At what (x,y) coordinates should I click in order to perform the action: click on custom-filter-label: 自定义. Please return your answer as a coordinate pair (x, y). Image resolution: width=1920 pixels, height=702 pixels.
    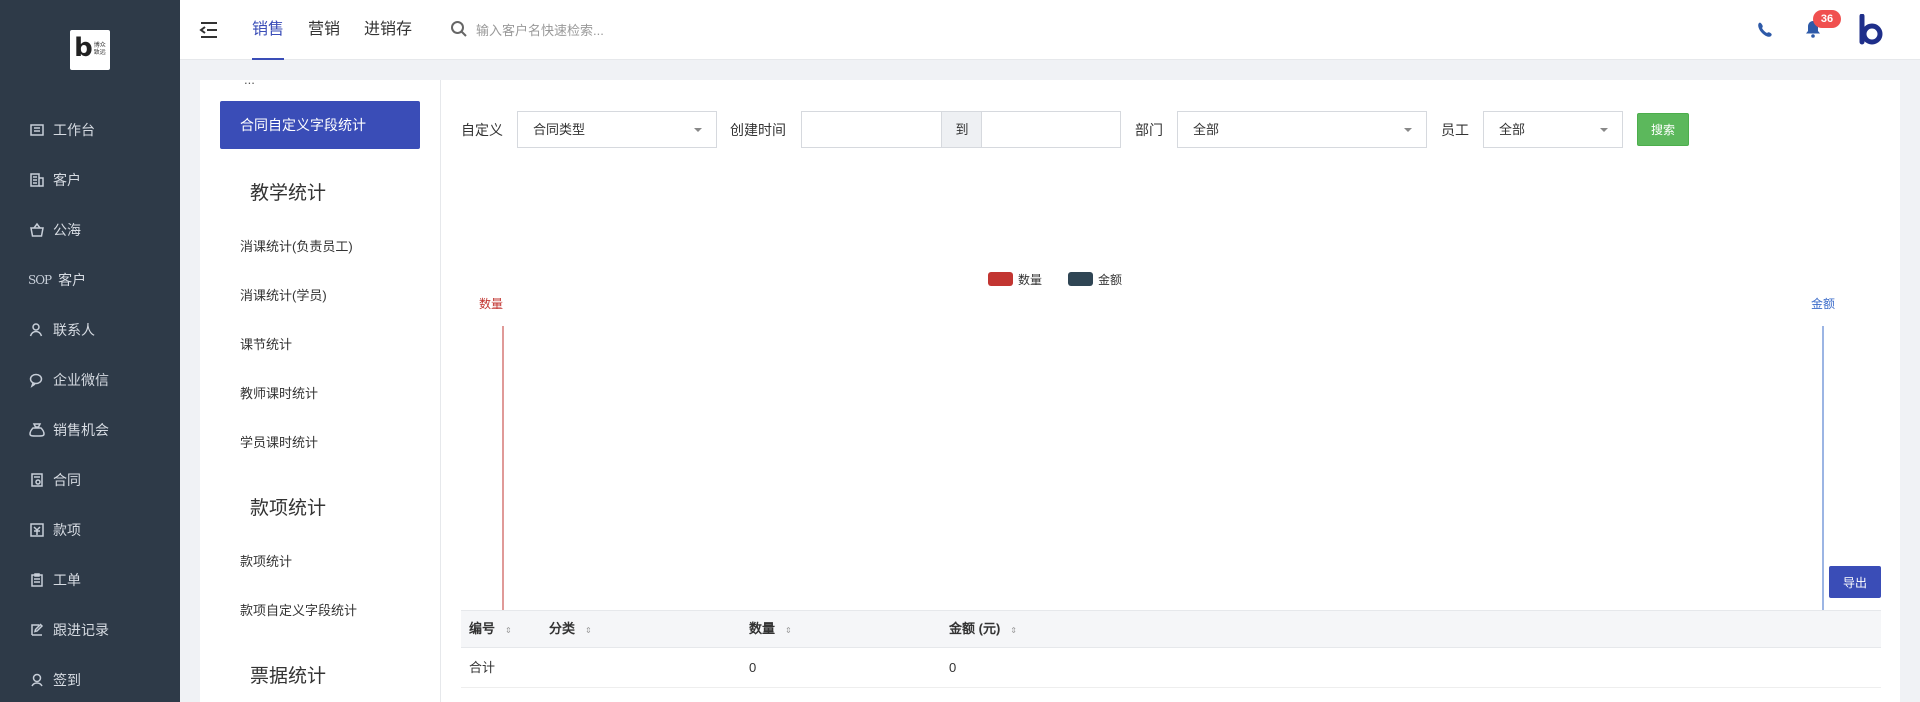
    Looking at the image, I should click on (482, 130).